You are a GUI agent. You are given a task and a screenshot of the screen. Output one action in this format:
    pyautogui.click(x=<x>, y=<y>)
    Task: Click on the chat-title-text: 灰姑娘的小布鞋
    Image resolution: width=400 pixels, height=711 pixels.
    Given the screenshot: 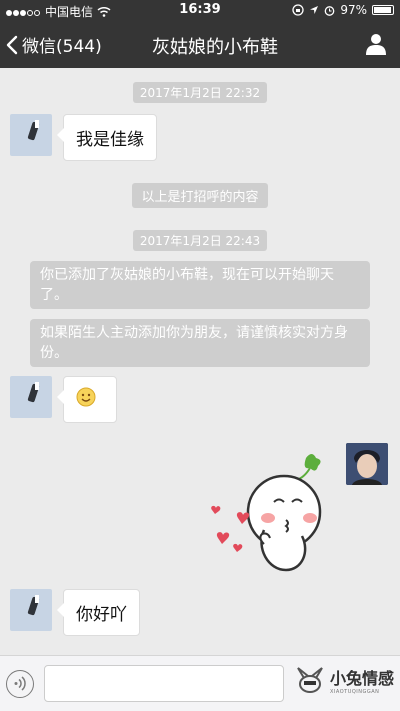 What is the action you would take?
    pyautogui.click(x=215, y=47)
    